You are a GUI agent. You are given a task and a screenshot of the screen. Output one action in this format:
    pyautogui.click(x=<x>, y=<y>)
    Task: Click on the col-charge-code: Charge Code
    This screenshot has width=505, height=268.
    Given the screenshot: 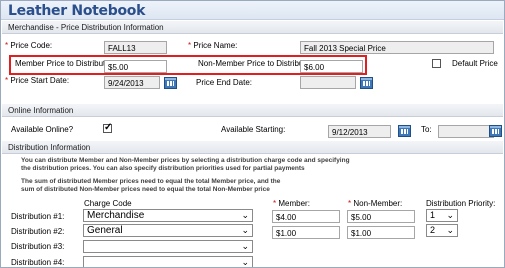 What is the action you would take?
    pyautogui.click(x=108, y=203)
    